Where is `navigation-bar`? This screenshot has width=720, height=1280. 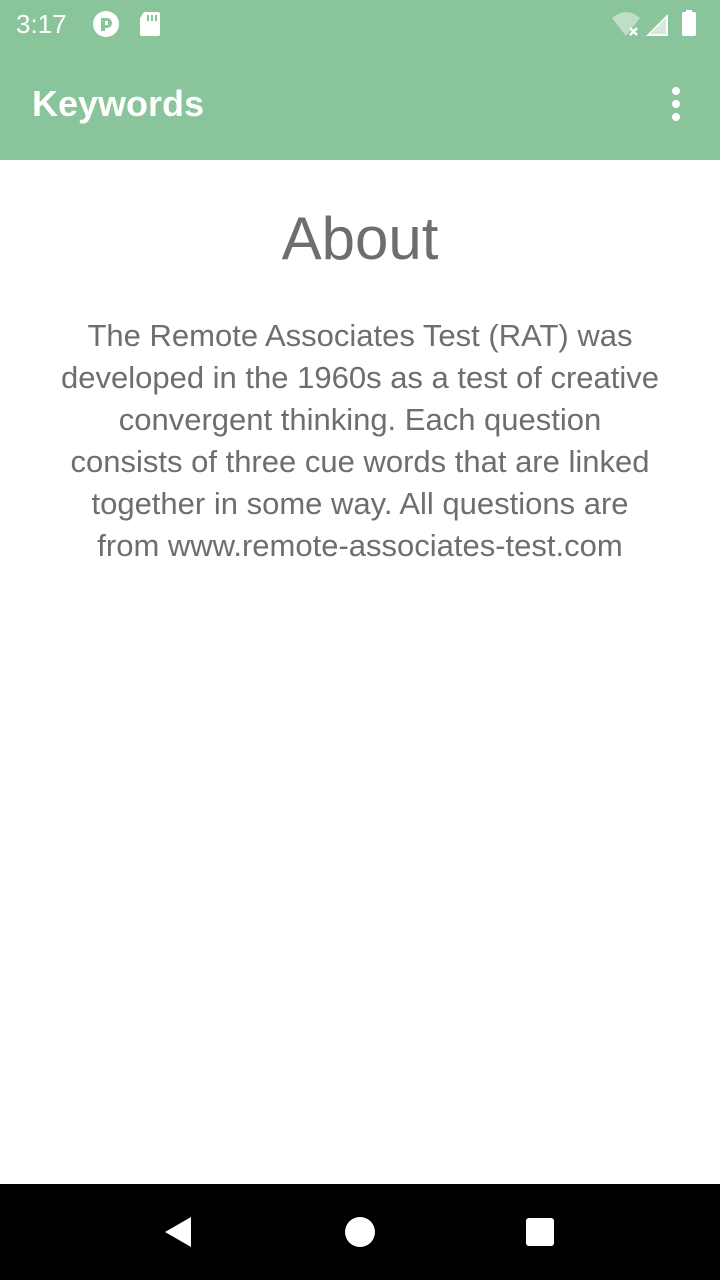
navigation-bar is located at coordinates (360, 1232).